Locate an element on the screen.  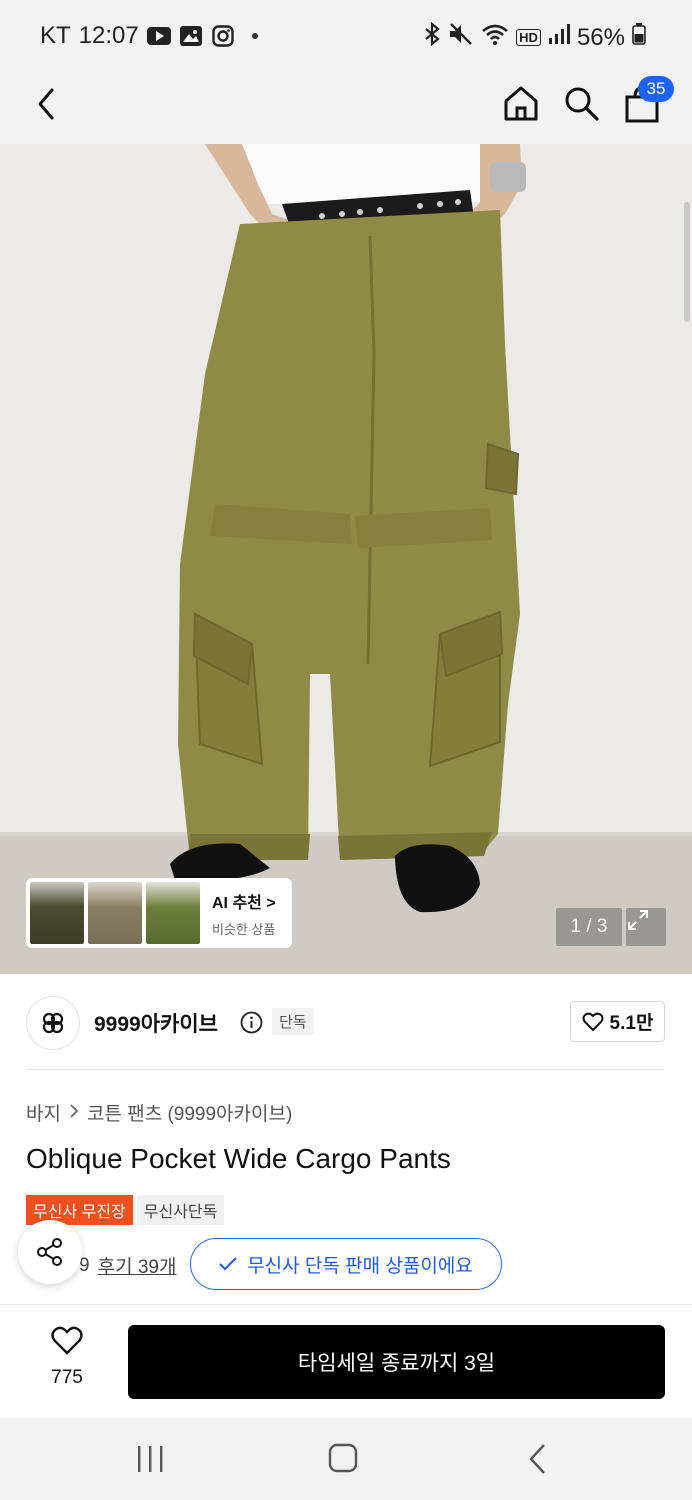
bluetooth-icon is located at coordinates (432, 37).